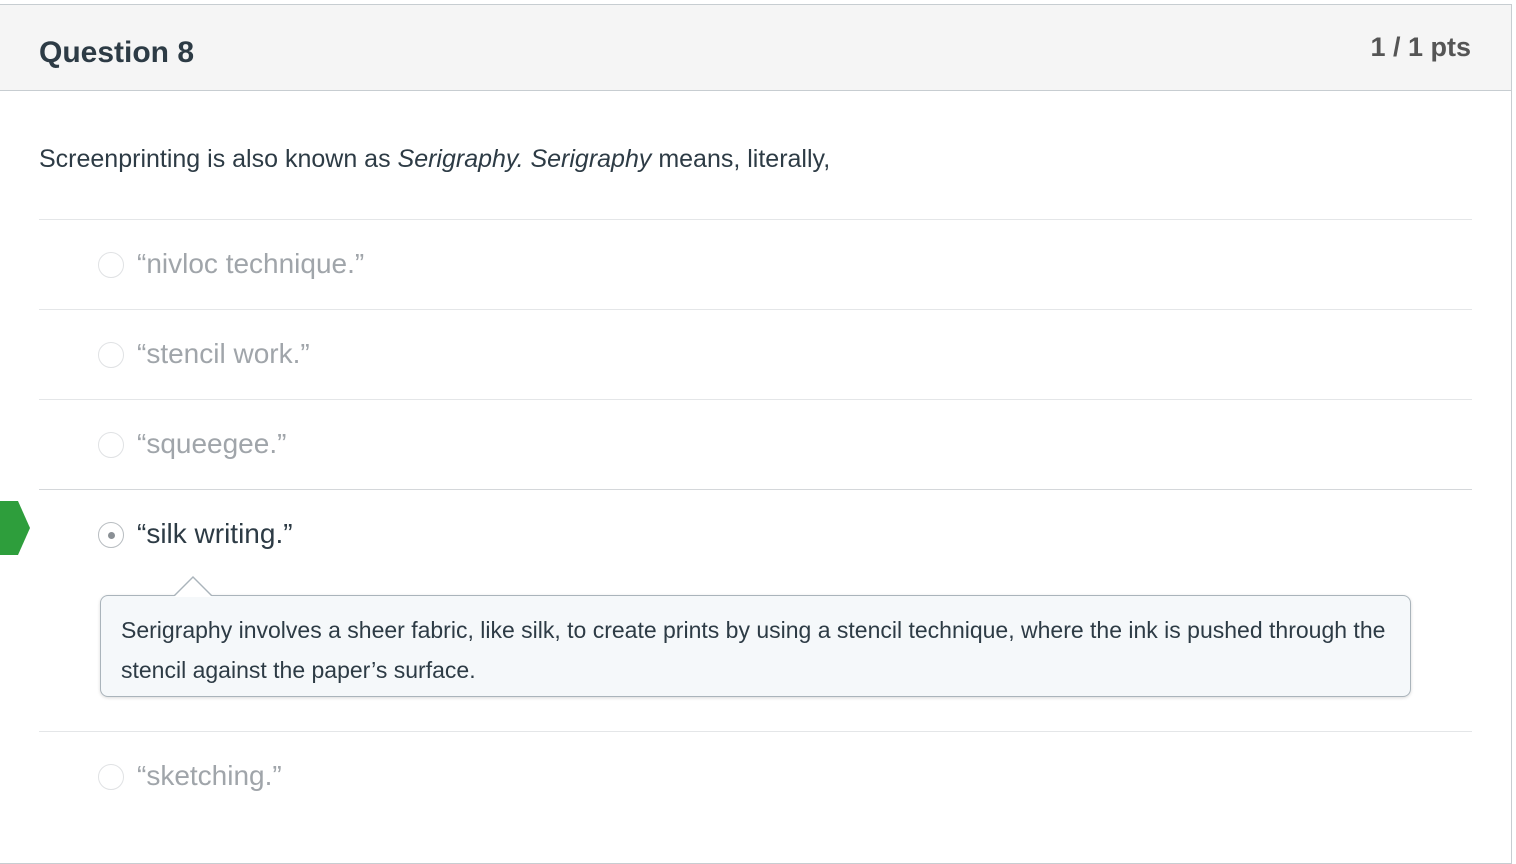  What do you see at coordinates (117, 52) in the screenshot?
I see `question-title: Question 8` at bounding box center [117, 52].